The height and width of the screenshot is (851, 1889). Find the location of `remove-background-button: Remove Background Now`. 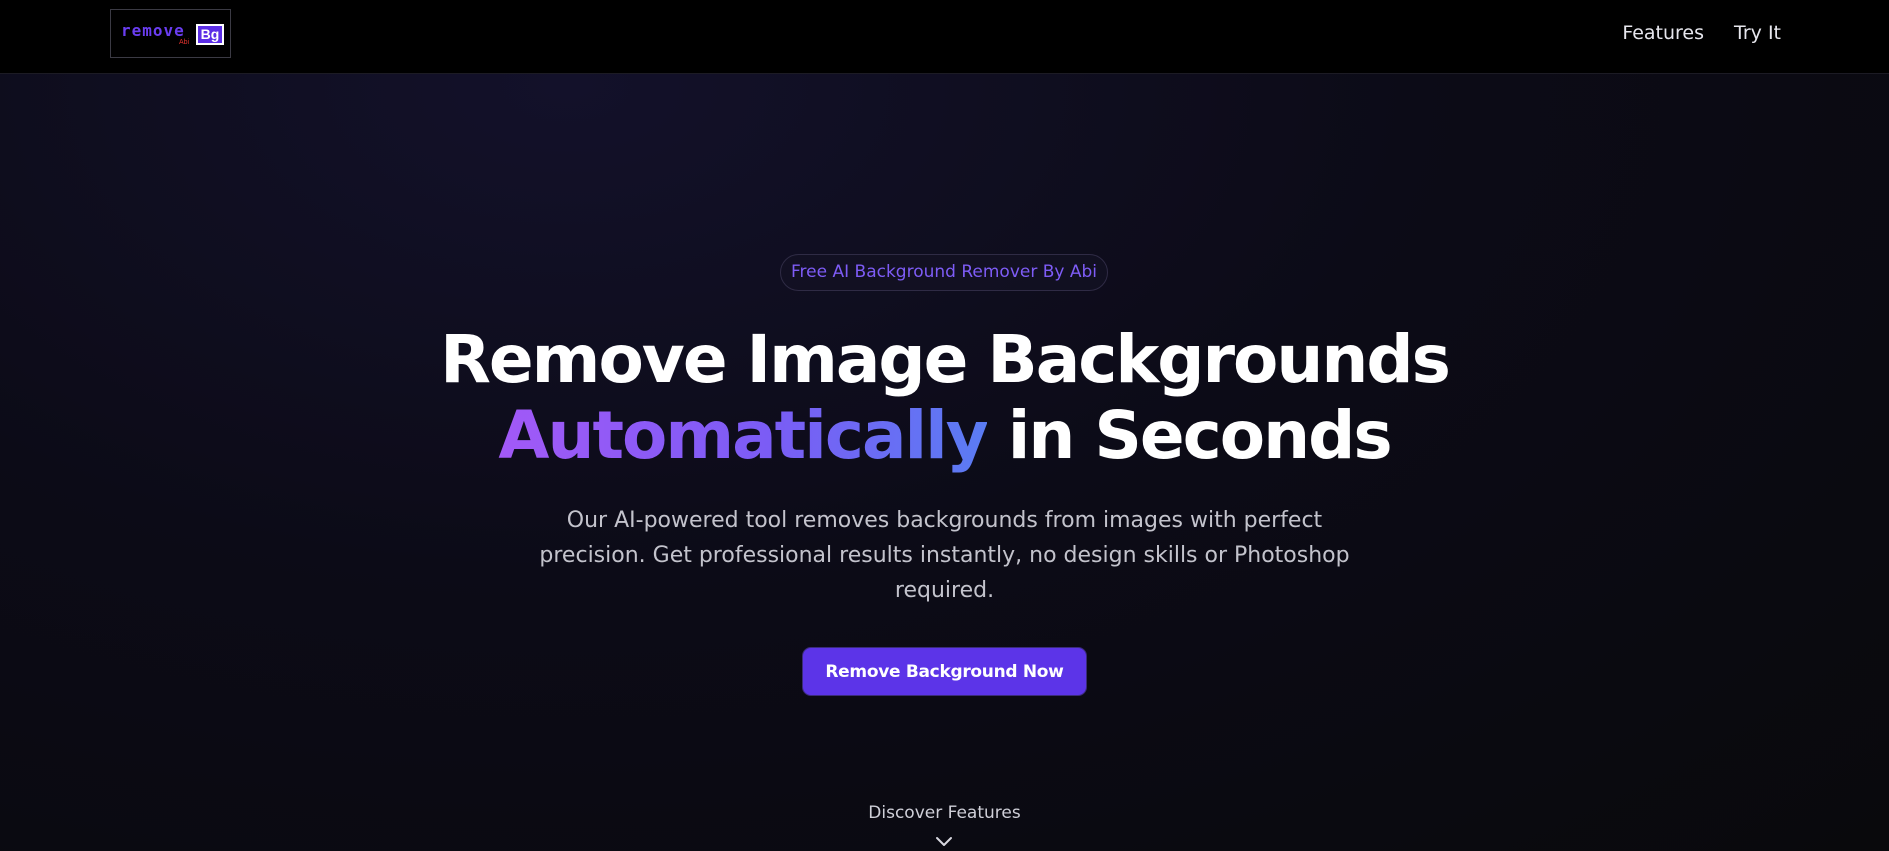

remove-background-button: Remove Background Now is located at coordinates (944, 671).